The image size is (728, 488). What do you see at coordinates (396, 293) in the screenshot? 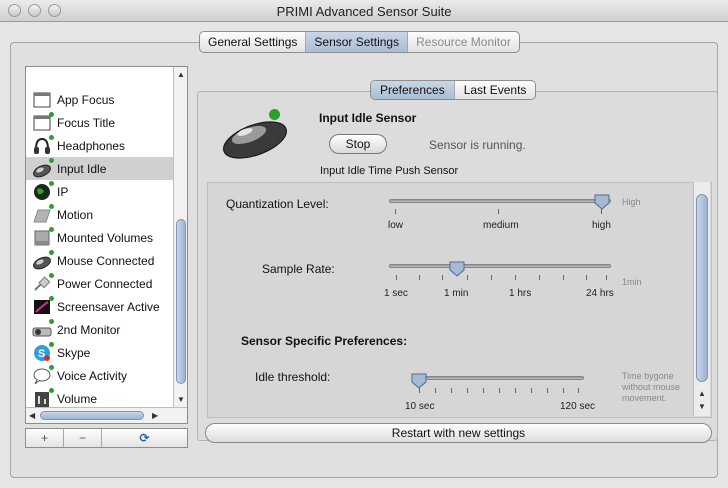
I see `sample-rate-tick-1sec: 1 sec` at bounding box center [396, 293].